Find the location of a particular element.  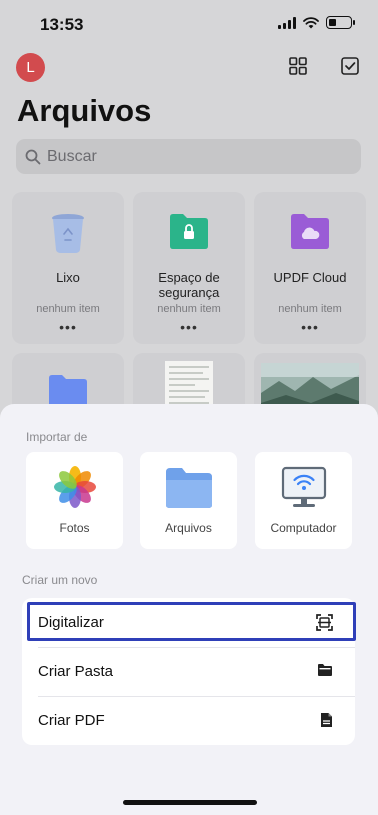

search-bar: Buscar is located at coordinates (188, 156).